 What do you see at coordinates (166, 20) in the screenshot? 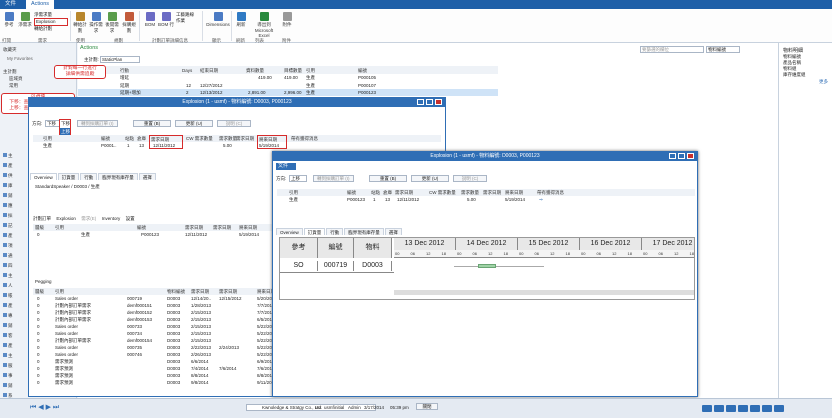
I see `bom-line-button: BOM 行` at bounding box center [166, 20].